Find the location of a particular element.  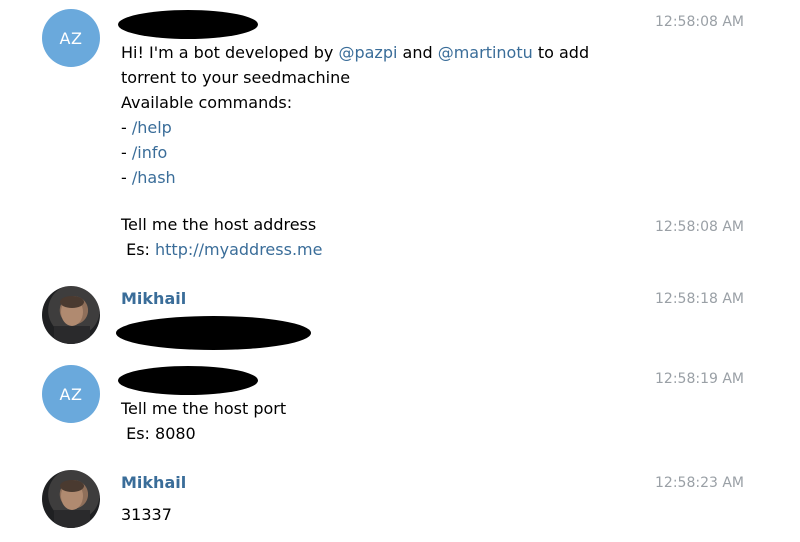

command-list-item: - /hash is located at coordinates (148, 177).